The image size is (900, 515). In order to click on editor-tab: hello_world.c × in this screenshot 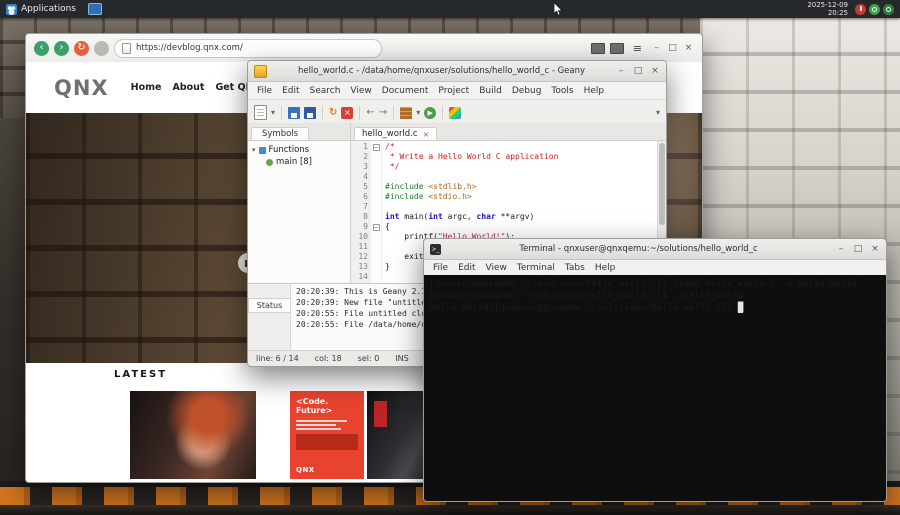, I will do `click(396, 133)`.